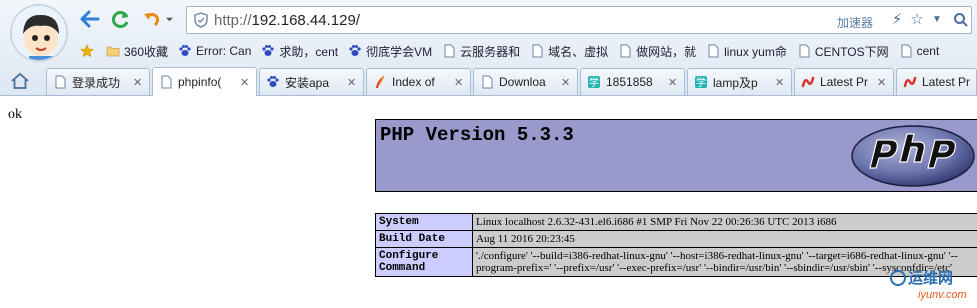 This screenshot has height=308, width=977. I want to click on ok-output-text: ok, so click(15, 114).